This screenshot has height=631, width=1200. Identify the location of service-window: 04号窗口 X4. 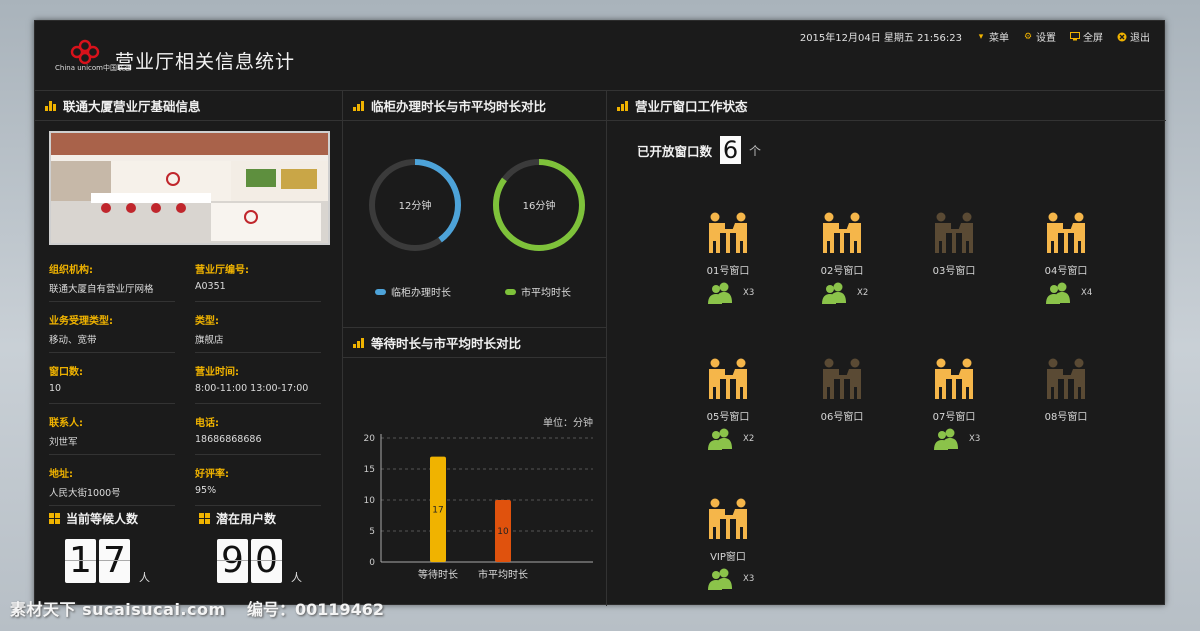
(1066, 261).